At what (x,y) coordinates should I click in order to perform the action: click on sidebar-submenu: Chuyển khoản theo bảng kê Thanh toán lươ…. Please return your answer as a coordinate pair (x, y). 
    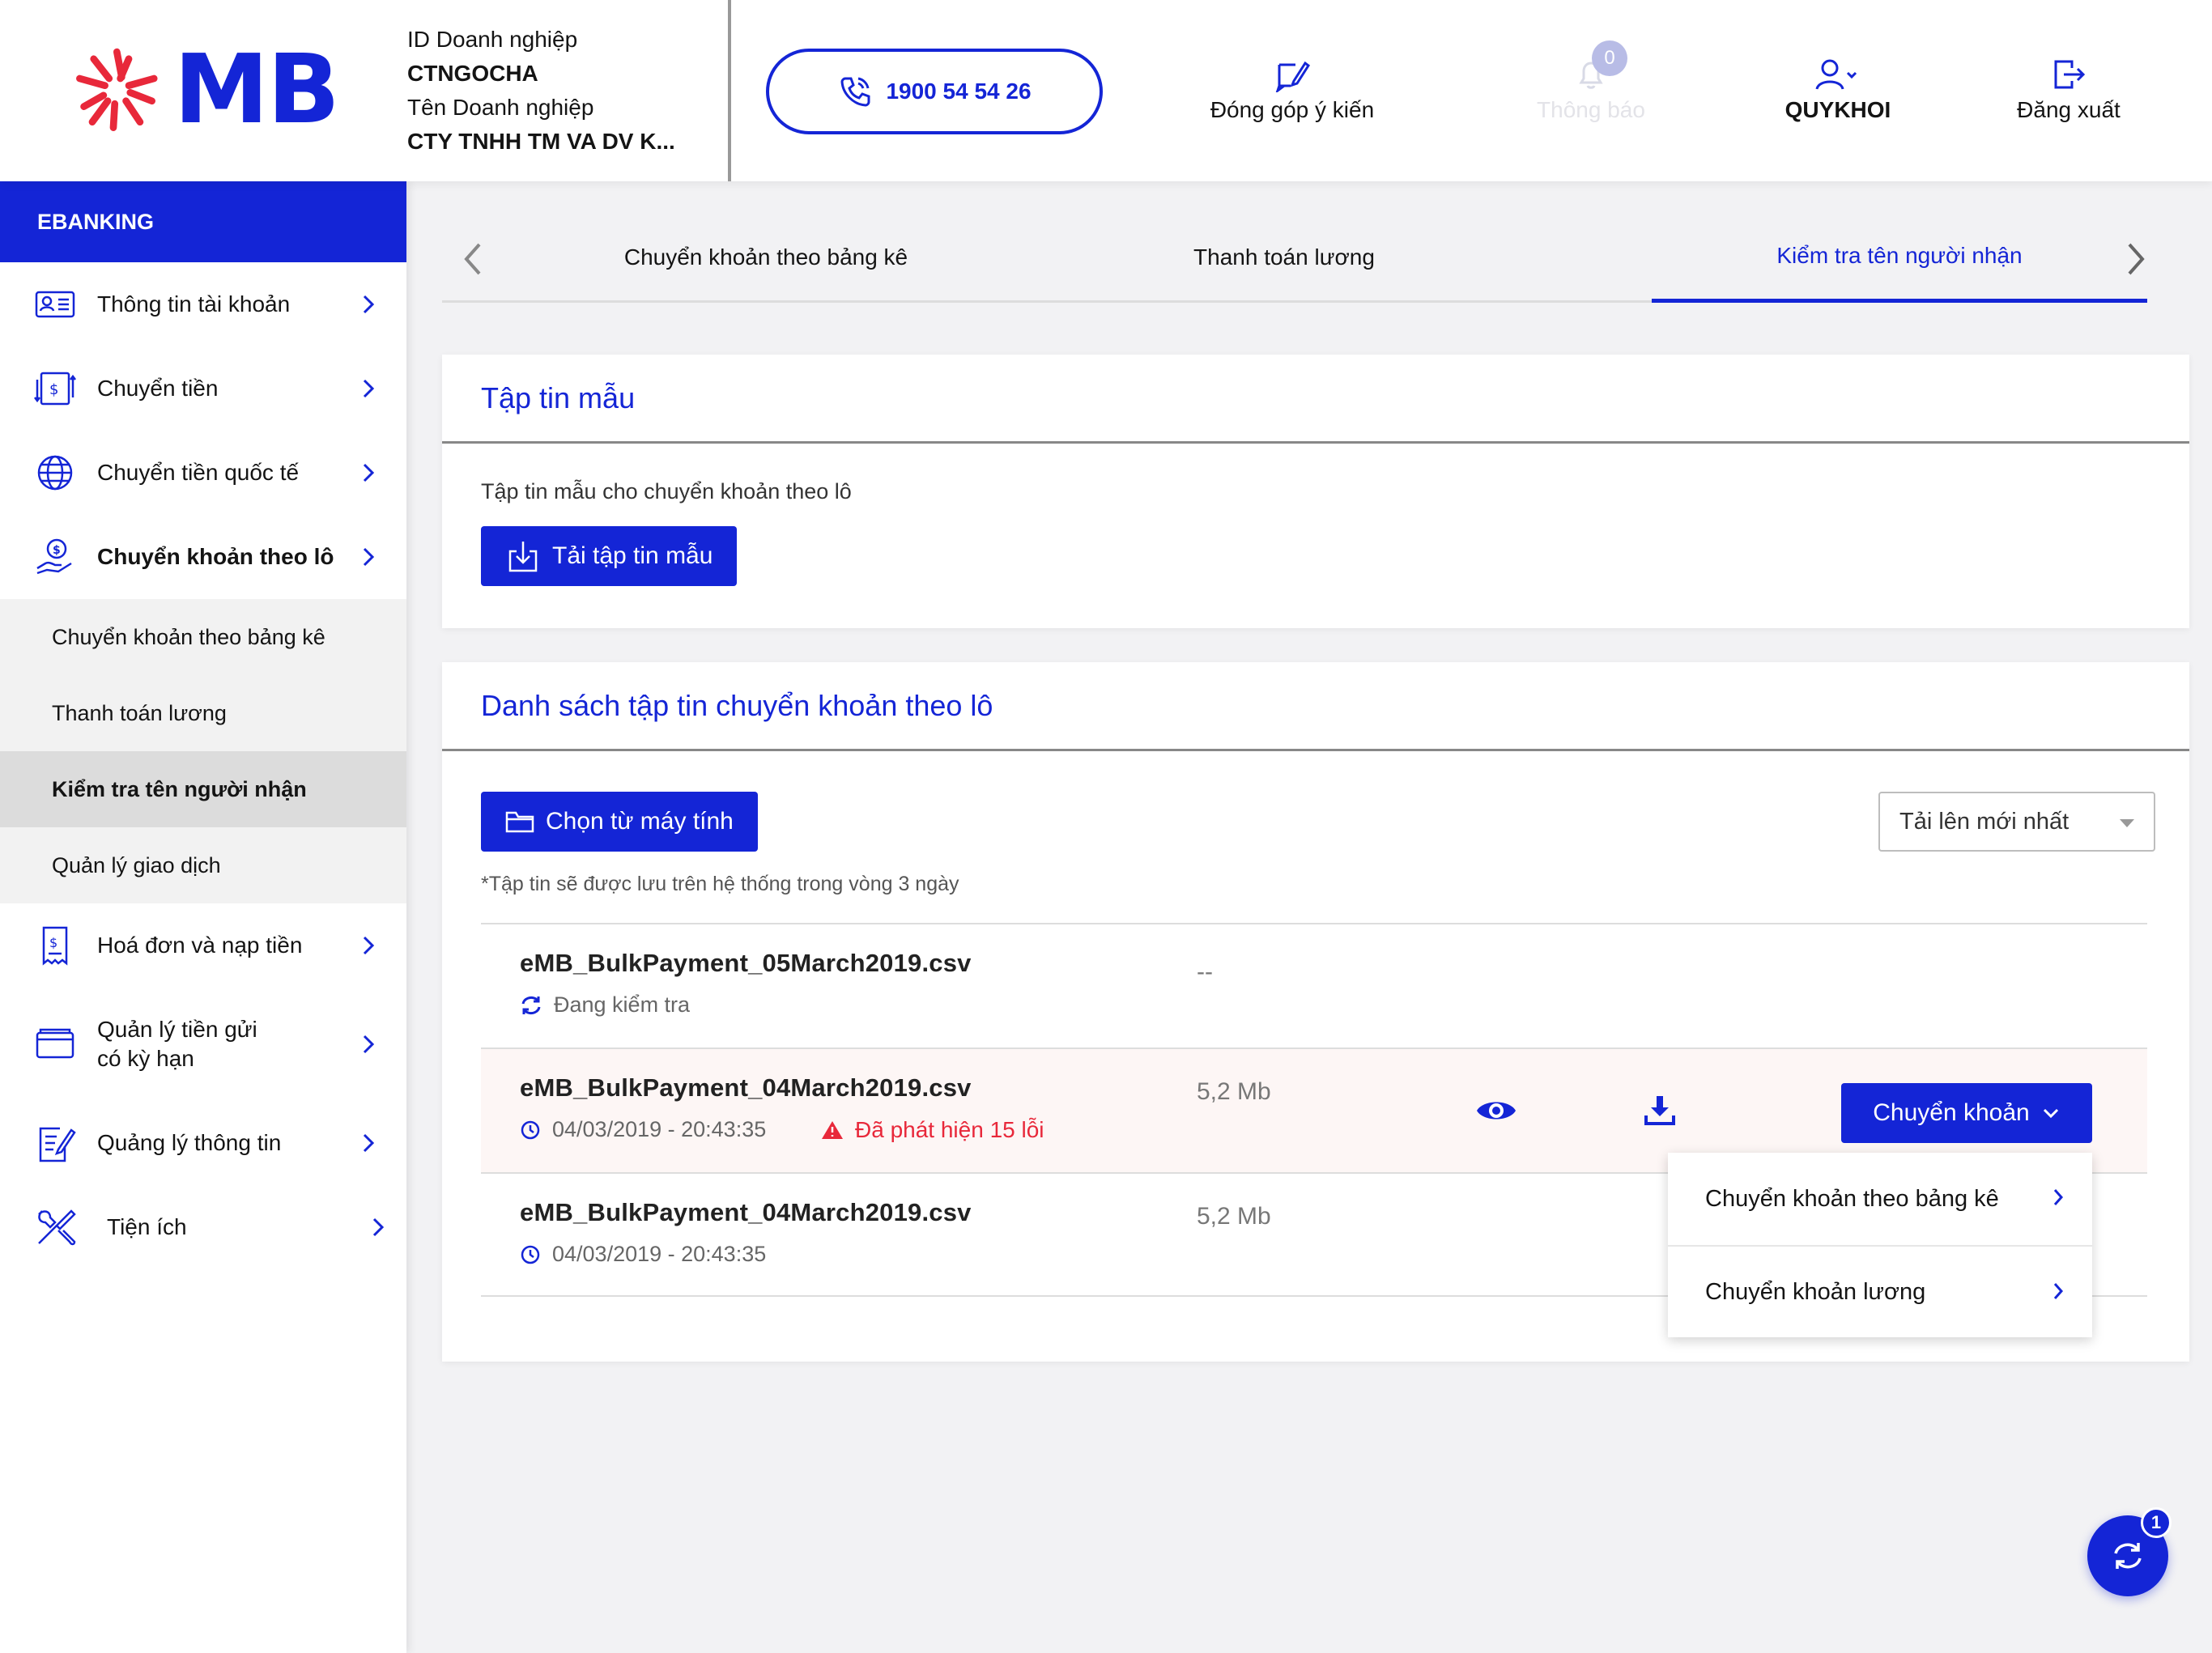
    Looking at the image, I should click on (203, 751).